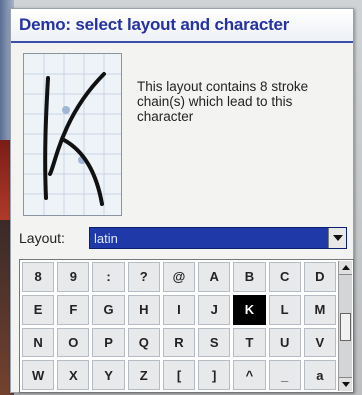 Image resolution: width=362 pixels, height=395 pixels. I want to click on arrow-up-icon, so click(345, 267).